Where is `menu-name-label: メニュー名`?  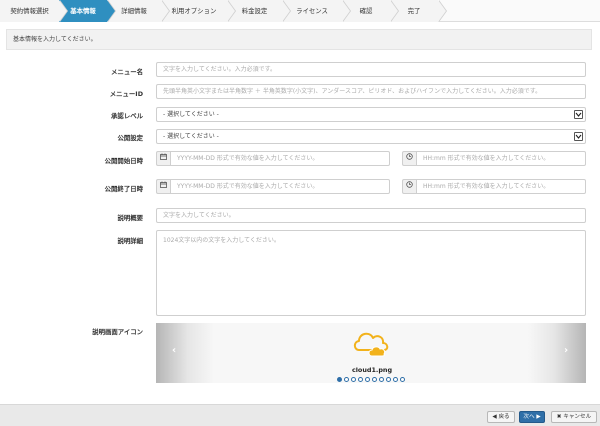 menu-name-label: メニュー名 is located at coordinates (127, 72).